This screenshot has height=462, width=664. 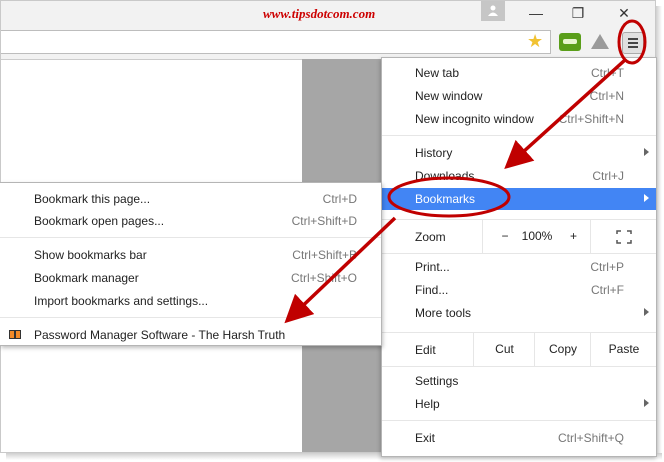 I want to click on annotation-circle-bookmarks, so click(x=449, y=197).